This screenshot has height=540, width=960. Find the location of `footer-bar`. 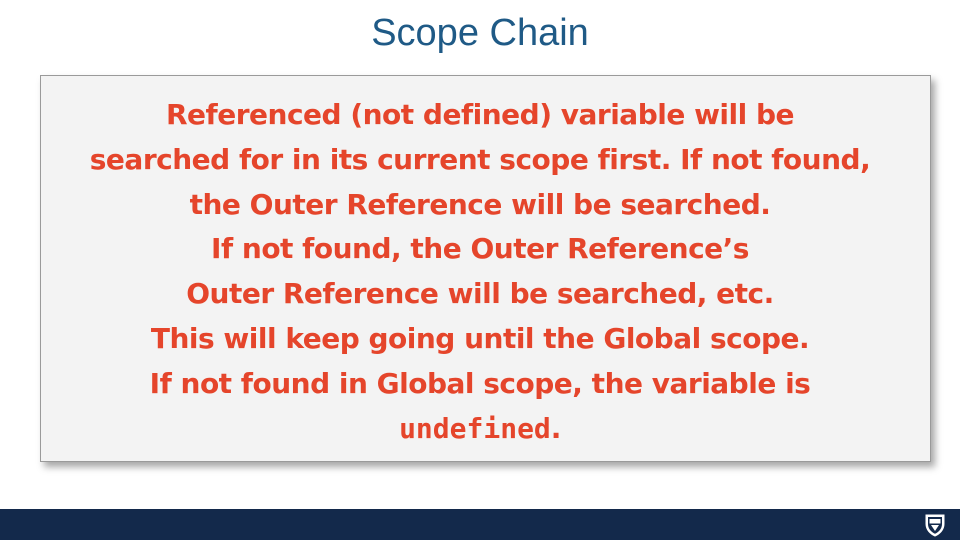

footer-bar is located at coordinates (480, 524).